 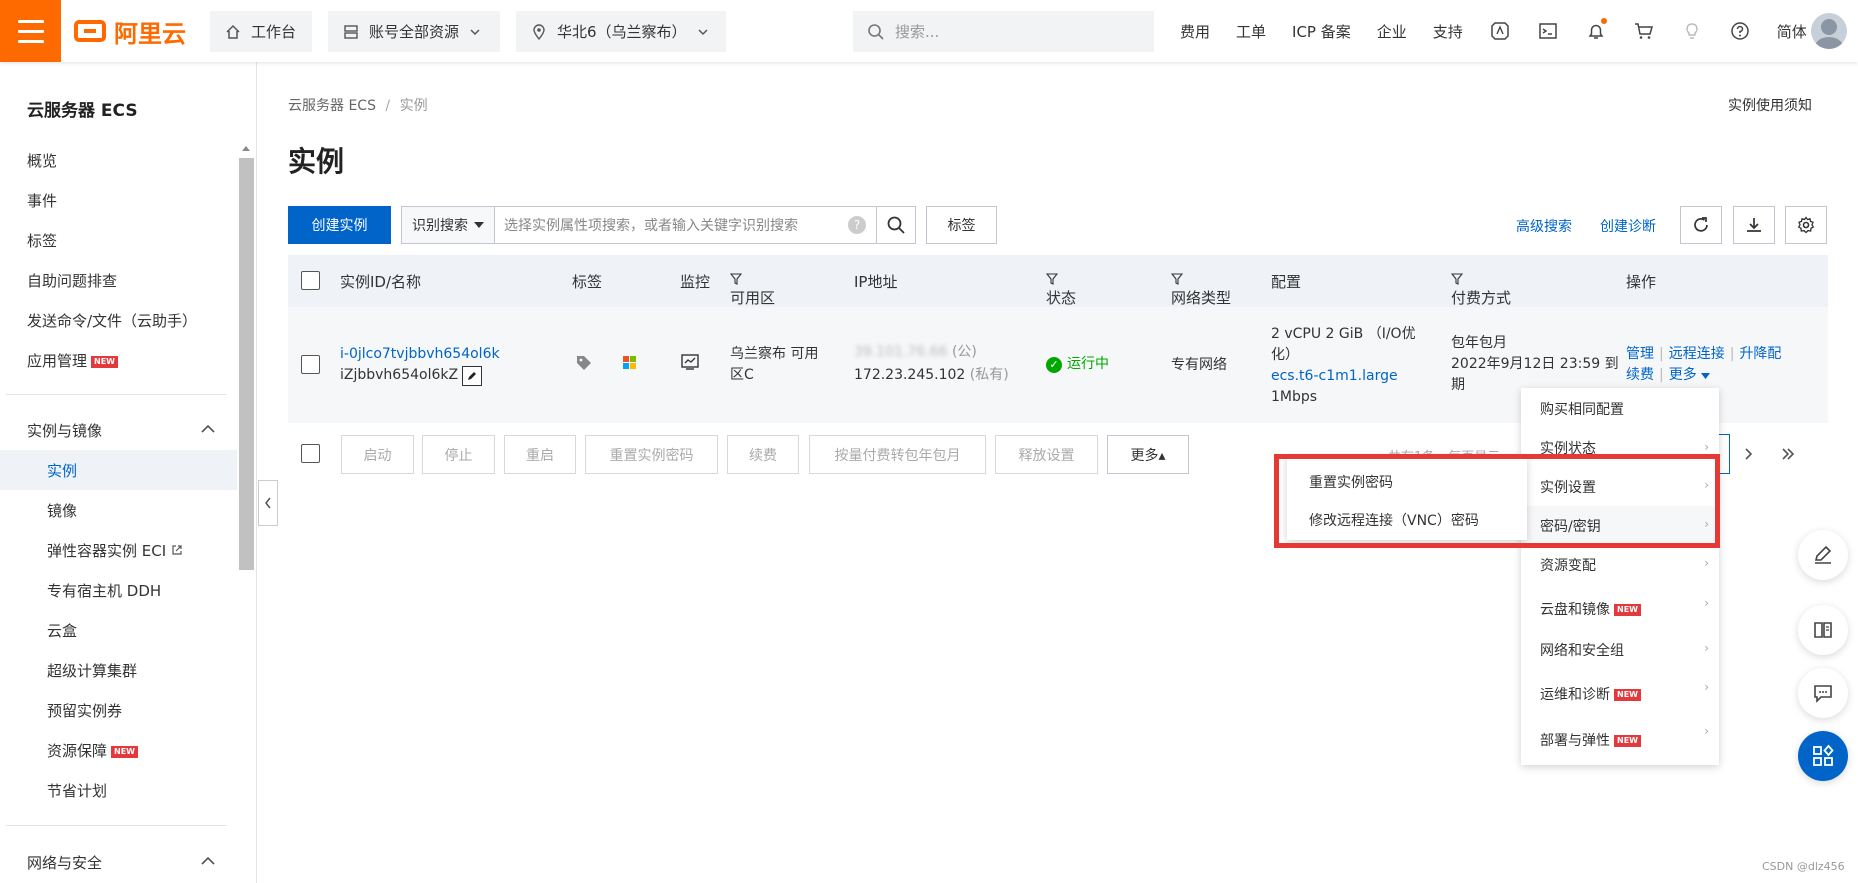 What do you see at coordinates (1148, 454) in the screenshot?
I see `bulk-more-button: 更多▴` at bounding box center [1148, 454].